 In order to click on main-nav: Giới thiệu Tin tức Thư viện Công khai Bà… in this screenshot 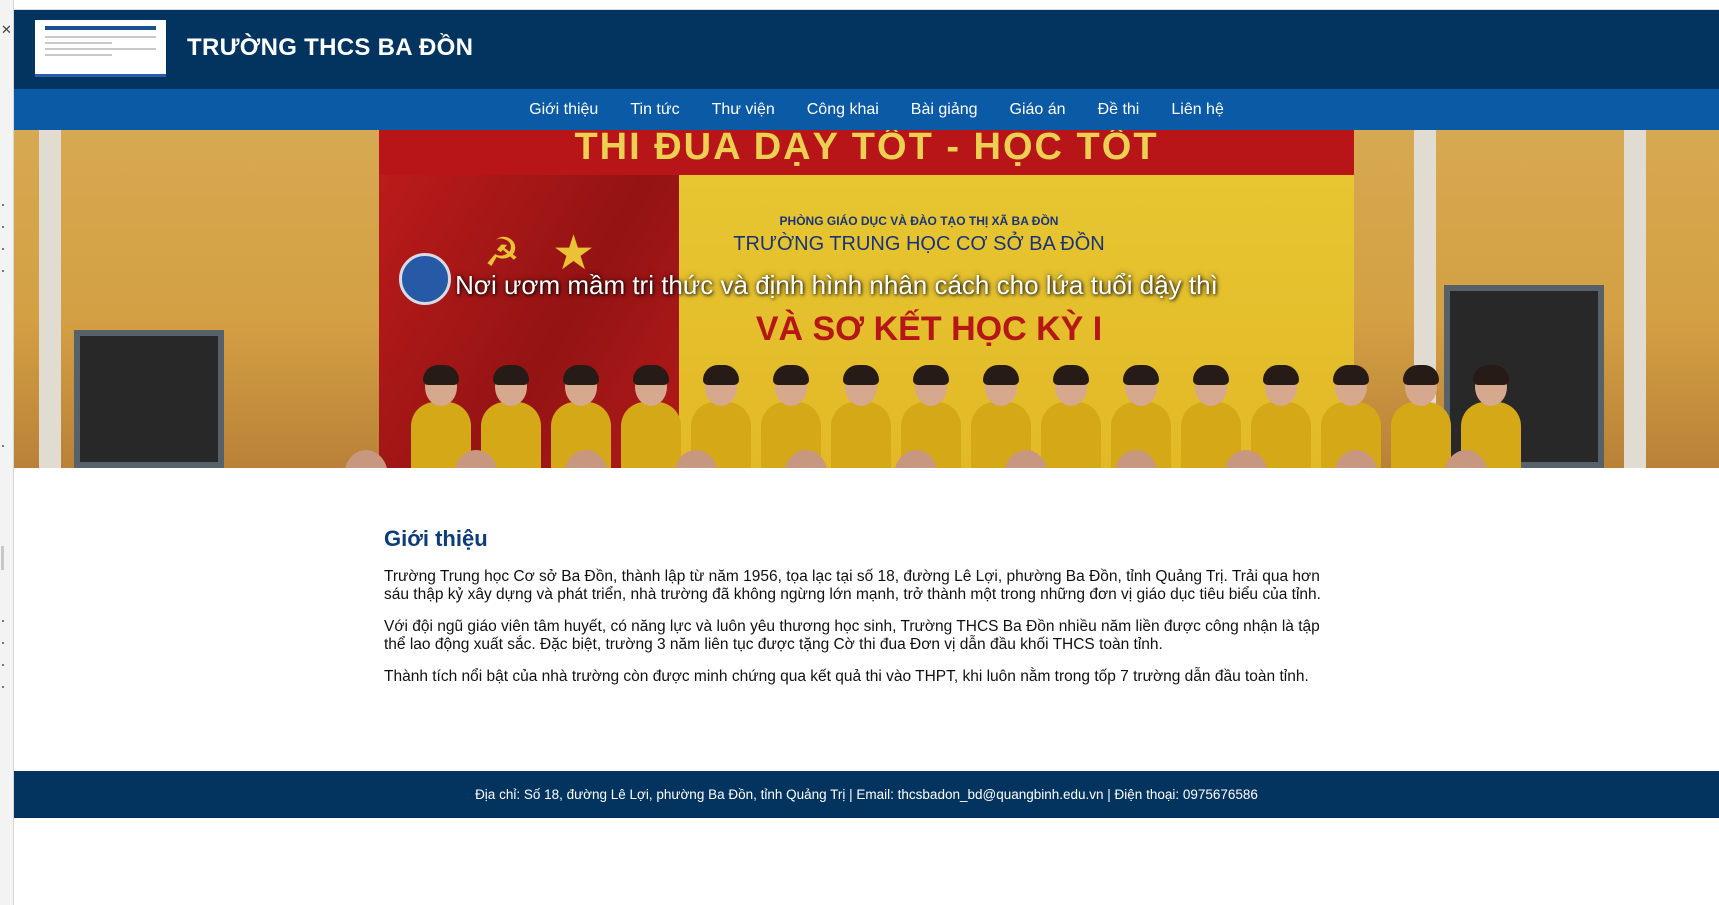, I will do `click(866, 109)`.